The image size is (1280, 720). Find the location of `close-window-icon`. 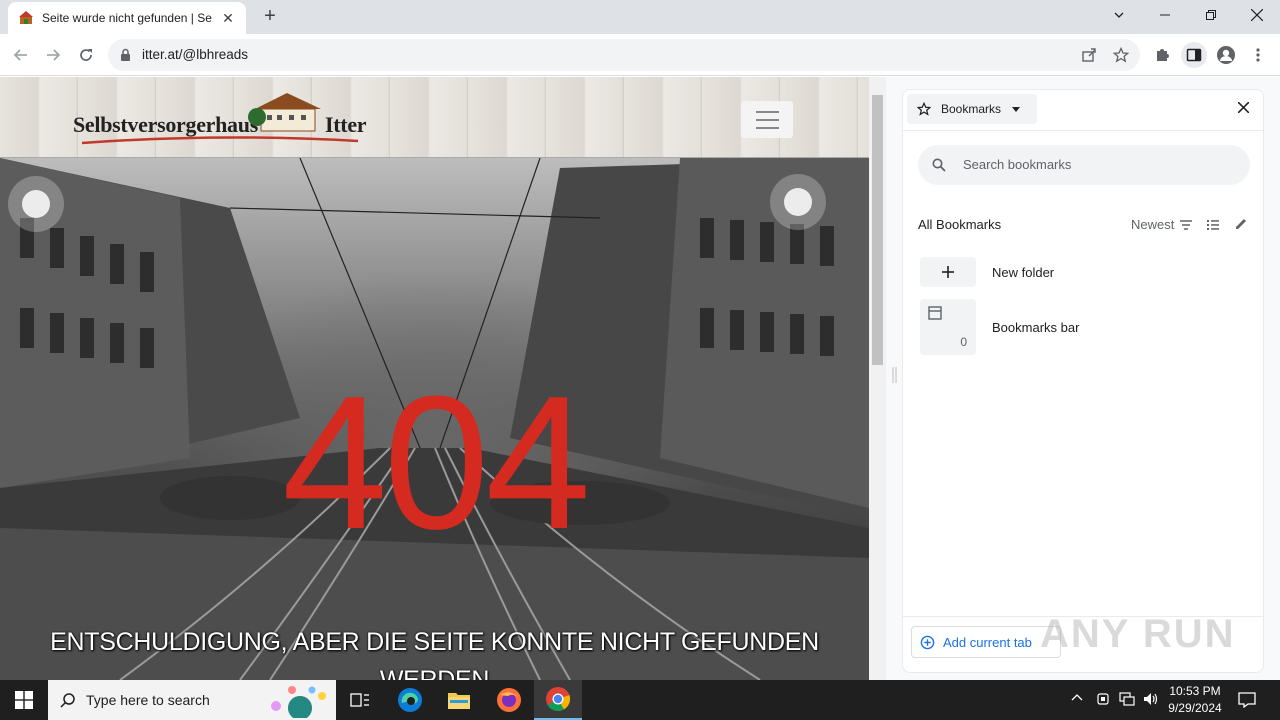

close-window-icon is located at coordinates (1257, 15).